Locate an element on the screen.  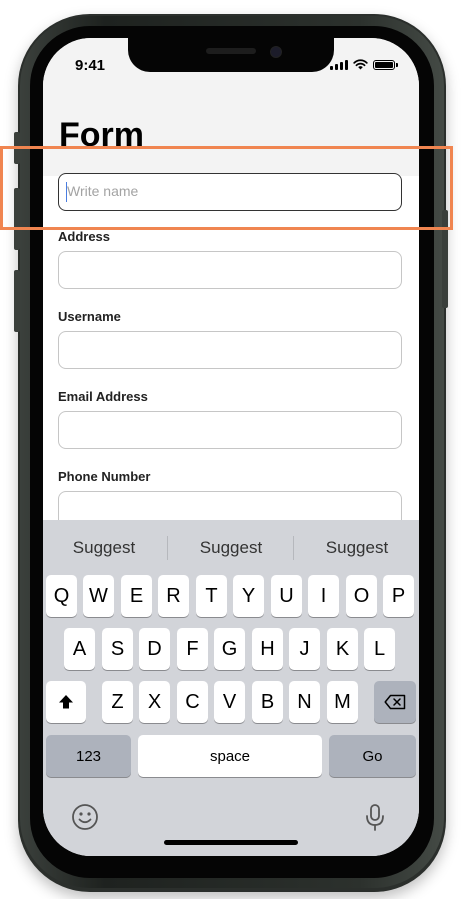
key-o: O is located at coordinates (361, 596).